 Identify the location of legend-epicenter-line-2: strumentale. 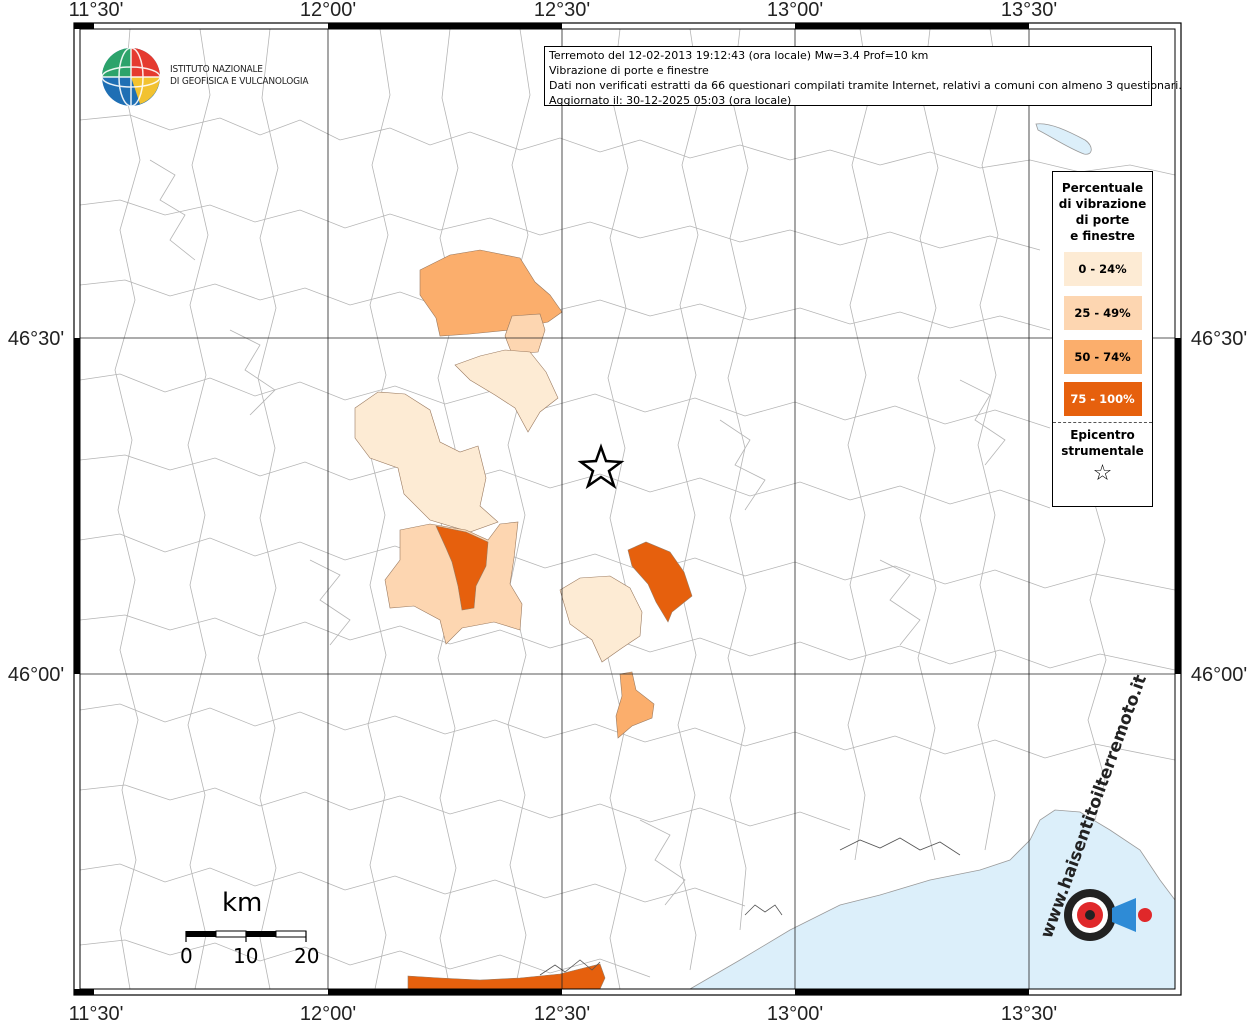
(1102, 451).